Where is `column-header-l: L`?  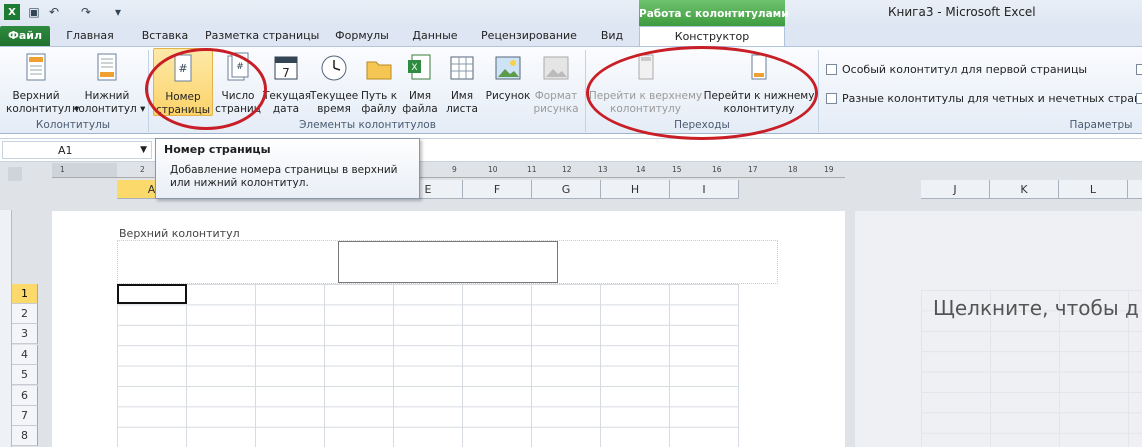
column-header-l: L is located at coordinates (1093, 189).